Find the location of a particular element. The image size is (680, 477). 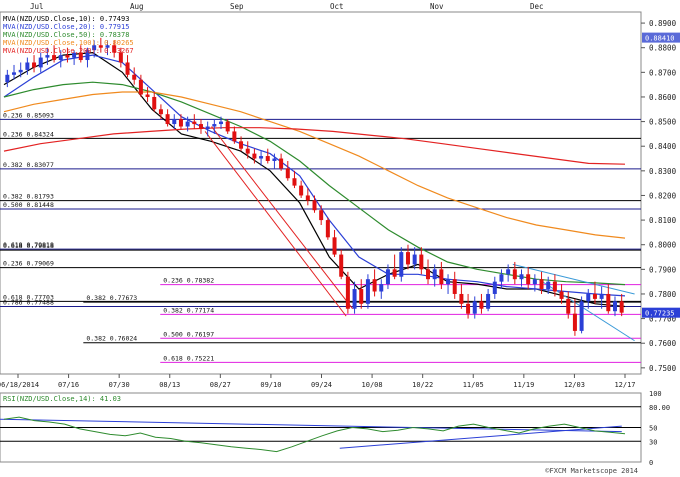

fib-level-label: 0.236 0.78382 is located at coordinates (188, 281).